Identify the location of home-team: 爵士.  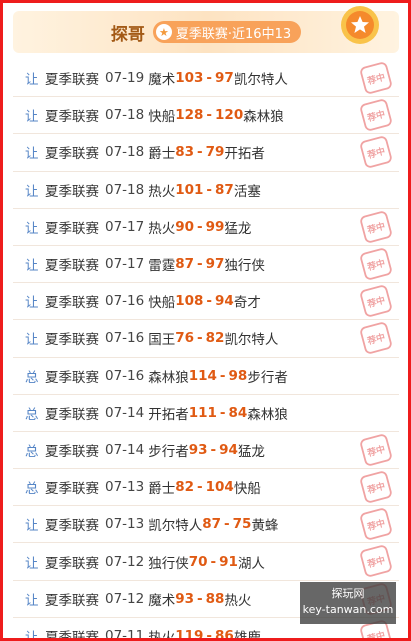
(162, 489).